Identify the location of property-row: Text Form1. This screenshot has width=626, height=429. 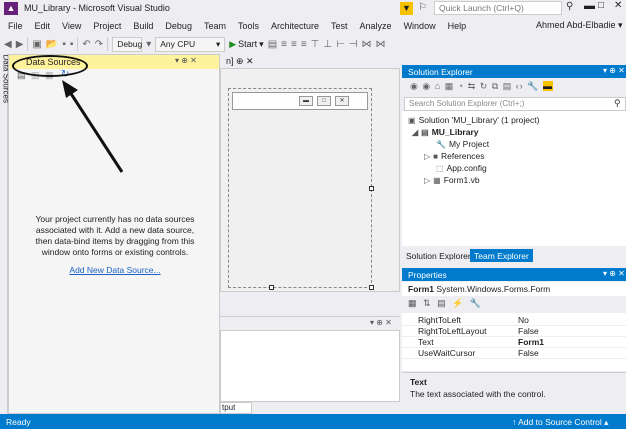
(514, 342).